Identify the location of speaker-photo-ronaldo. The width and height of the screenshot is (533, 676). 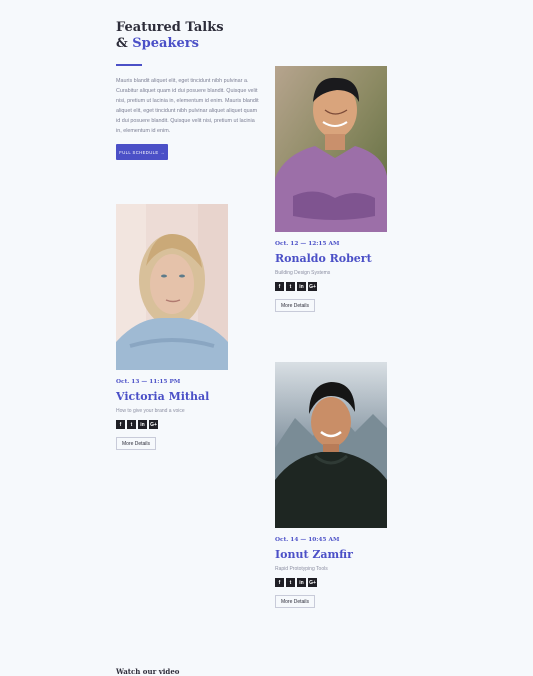
(331, 149).